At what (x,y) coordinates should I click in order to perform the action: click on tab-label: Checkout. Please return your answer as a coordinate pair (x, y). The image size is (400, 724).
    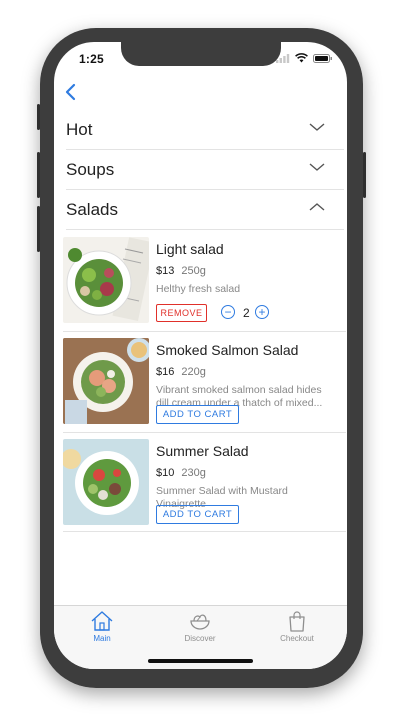
    Looking at the image, I should click on (297, 638).